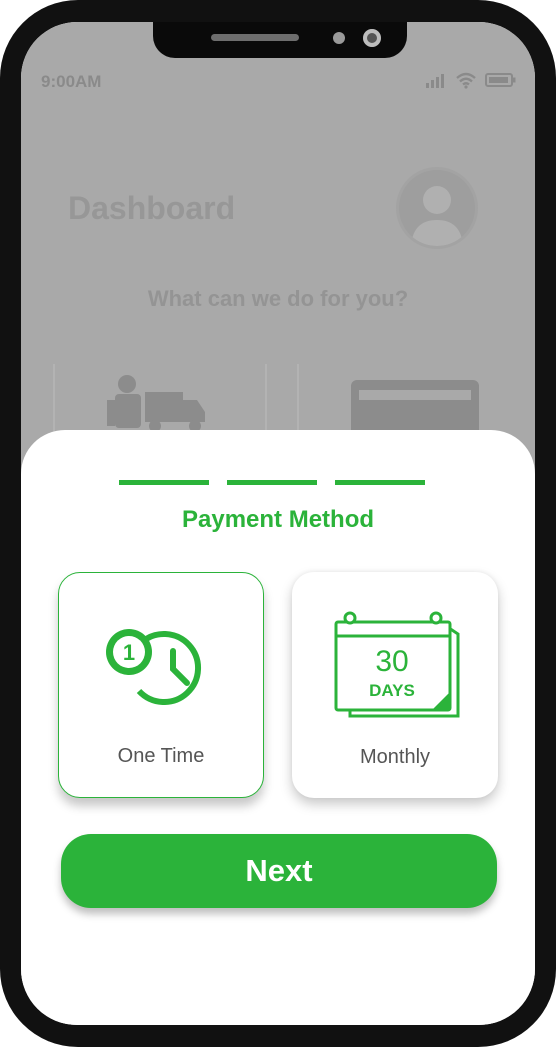  Describe the element at coordinates (437, 216) in the screenshot. I see `user-icon` at that location.